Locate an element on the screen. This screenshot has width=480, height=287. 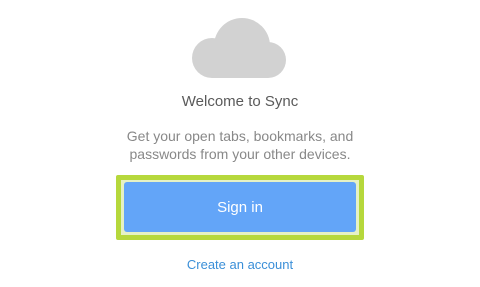
create-account-link: Create an account is located at coordinates (240, 264).